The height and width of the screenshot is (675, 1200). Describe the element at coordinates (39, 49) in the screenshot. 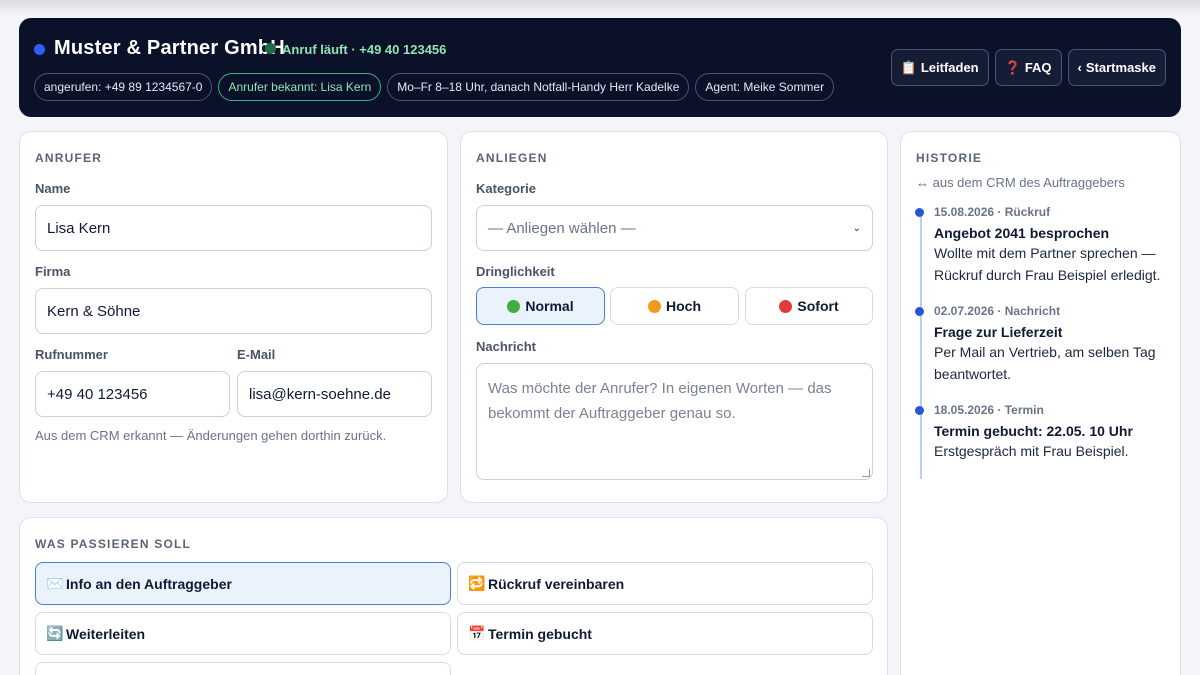

I see `brand-dot-icon` at that location.